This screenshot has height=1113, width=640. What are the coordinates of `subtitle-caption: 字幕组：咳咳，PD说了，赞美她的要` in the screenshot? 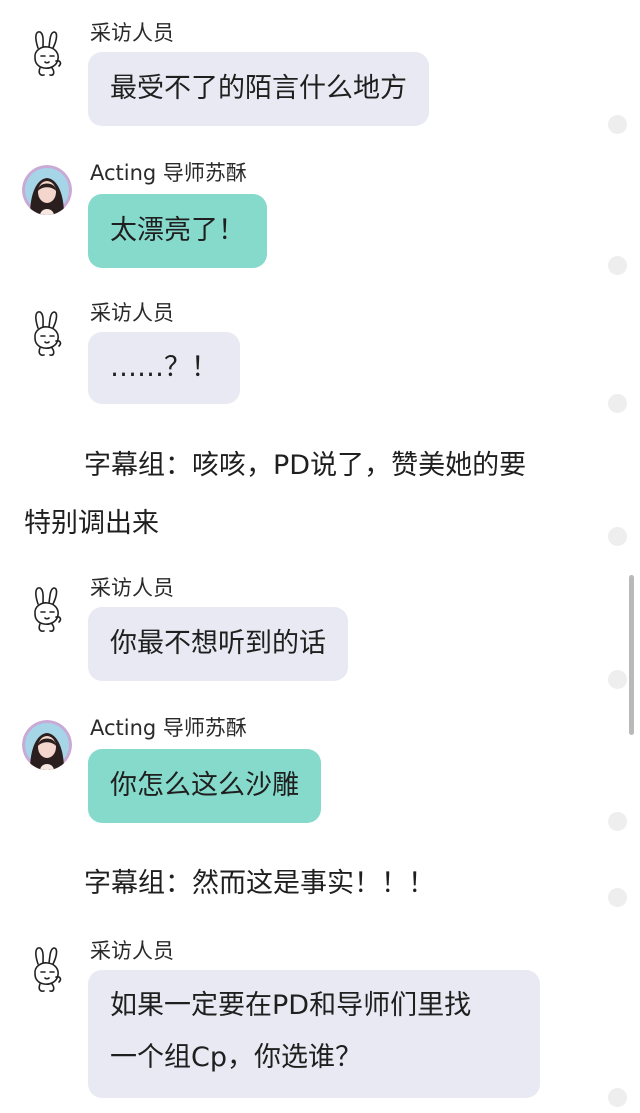 It's located at (305, 465).